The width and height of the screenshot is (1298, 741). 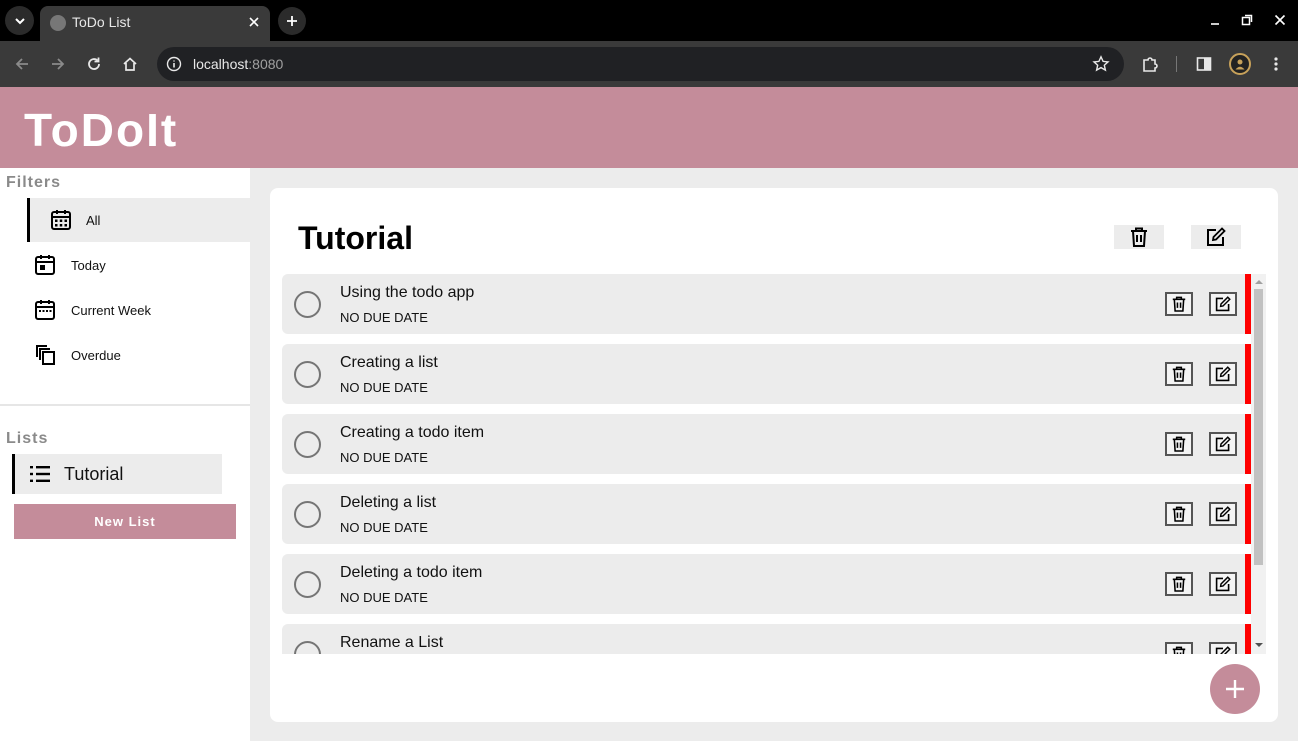 What do you see at coordinates (125, 405) in the screenshot?
I see `sidebar-divider` at bounding box center [125, 405].